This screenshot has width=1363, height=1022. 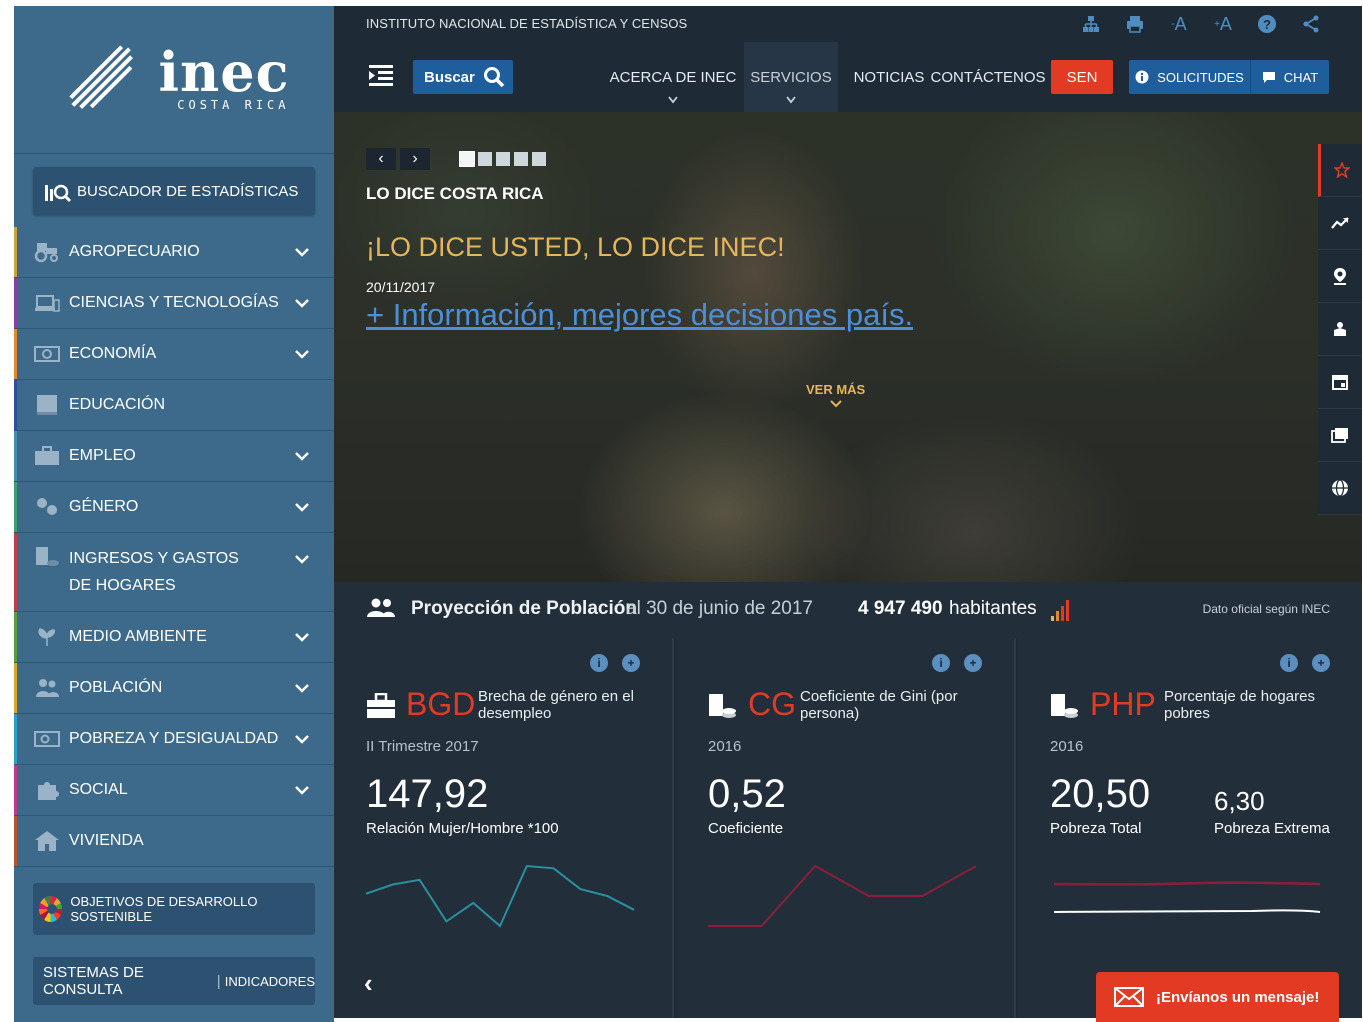 I want to click on print-icon, so click(x=1135, y=24).